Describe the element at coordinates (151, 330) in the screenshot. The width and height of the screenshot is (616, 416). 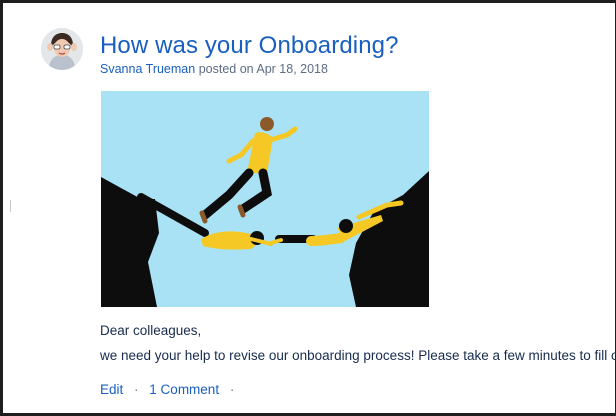
I see `post-body-greeting: Dear colleagues,` at that location.